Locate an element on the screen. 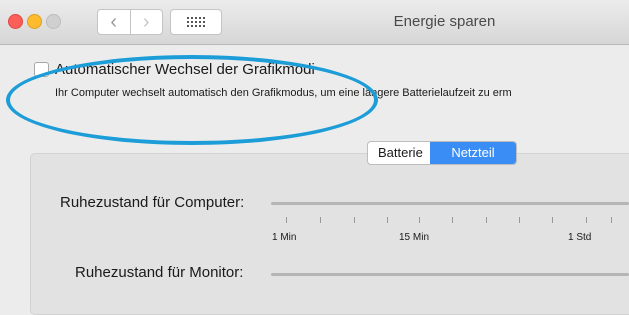 The image size is (629, 315). tick-label-1-hour: 1 Std is located at coordinates (580, 237).